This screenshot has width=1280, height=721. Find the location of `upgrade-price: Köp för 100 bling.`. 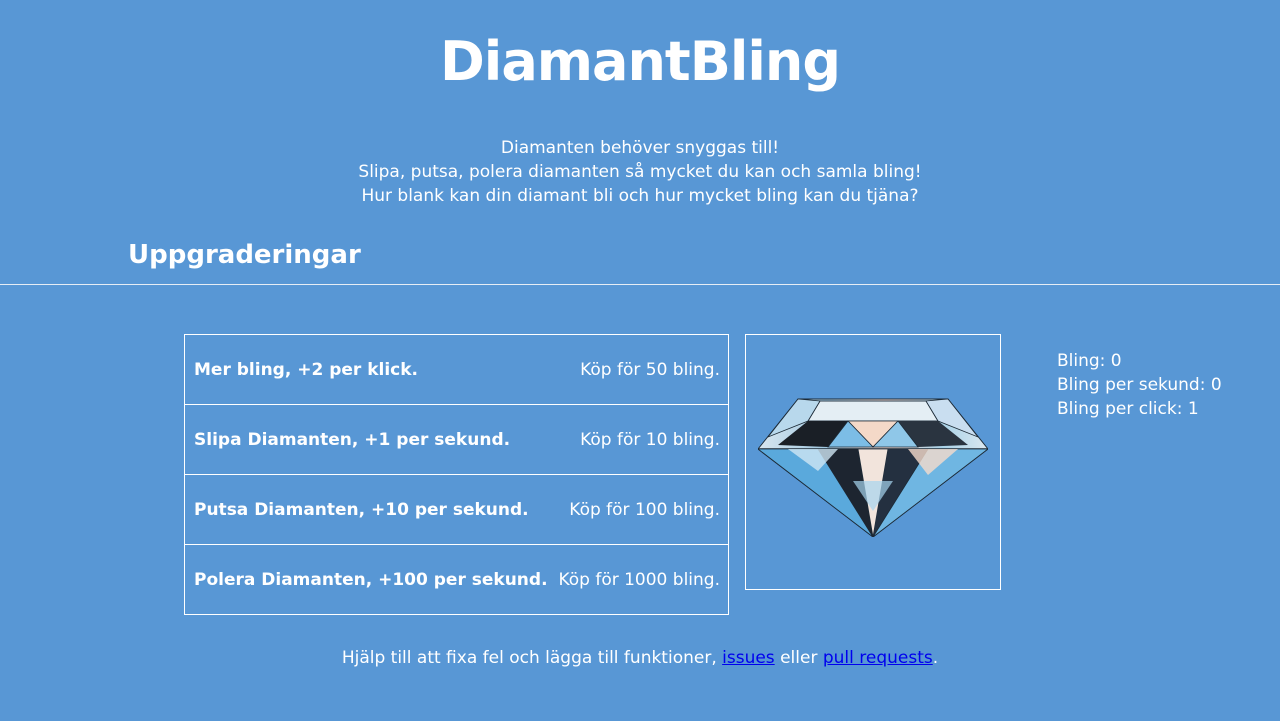

upgrade-price: Köp för 100 bling. is located at coordinates (644, 509).